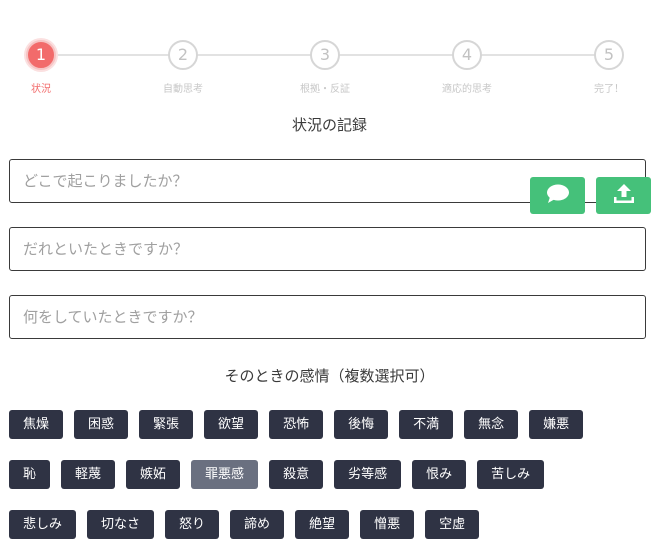 Image resolution: width=659 pixels, height=551 pixels. Describe the element at coordinates (322, 524) in the screenshot. I see `emotion-chip: 絶望` at that location.